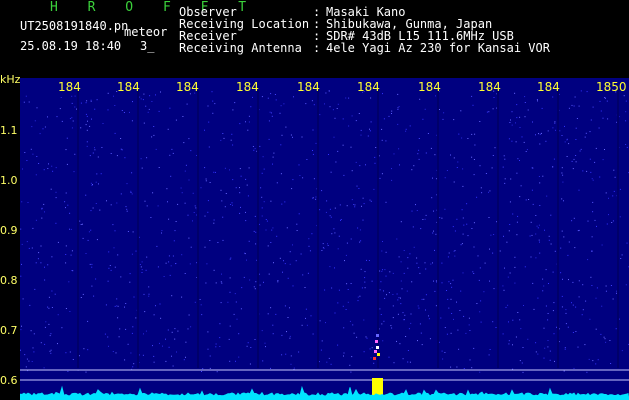  I want to click on x-tick-label: 184, so click(247, 87).